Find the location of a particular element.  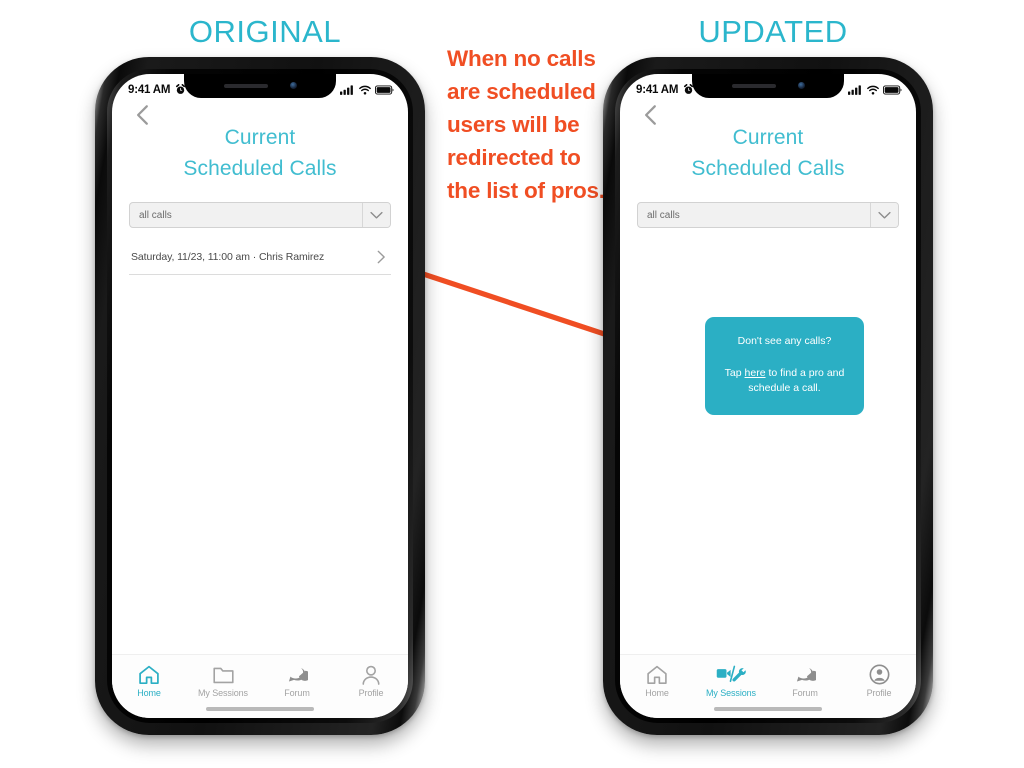

empty-state-link-here: here is located at coordinates (755, 373).